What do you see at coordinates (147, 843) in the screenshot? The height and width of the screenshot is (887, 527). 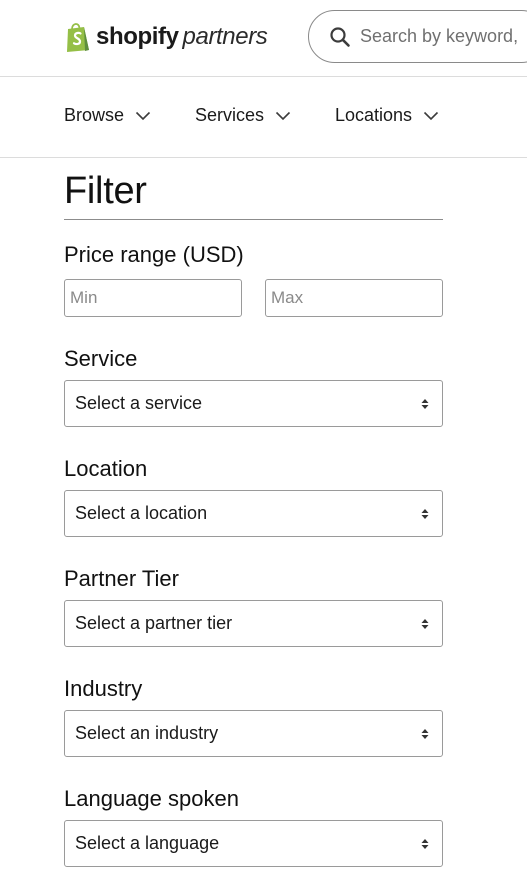 I see `language-select-value: Select a language` at bounding box center [147, 843].